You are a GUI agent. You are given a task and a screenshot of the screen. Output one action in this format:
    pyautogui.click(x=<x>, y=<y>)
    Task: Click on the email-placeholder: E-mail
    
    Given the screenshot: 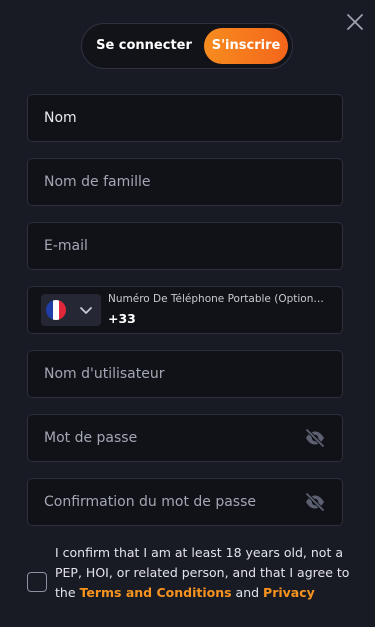 What is the action you would take?
    pyautogui.click(x=66, y=246)
    